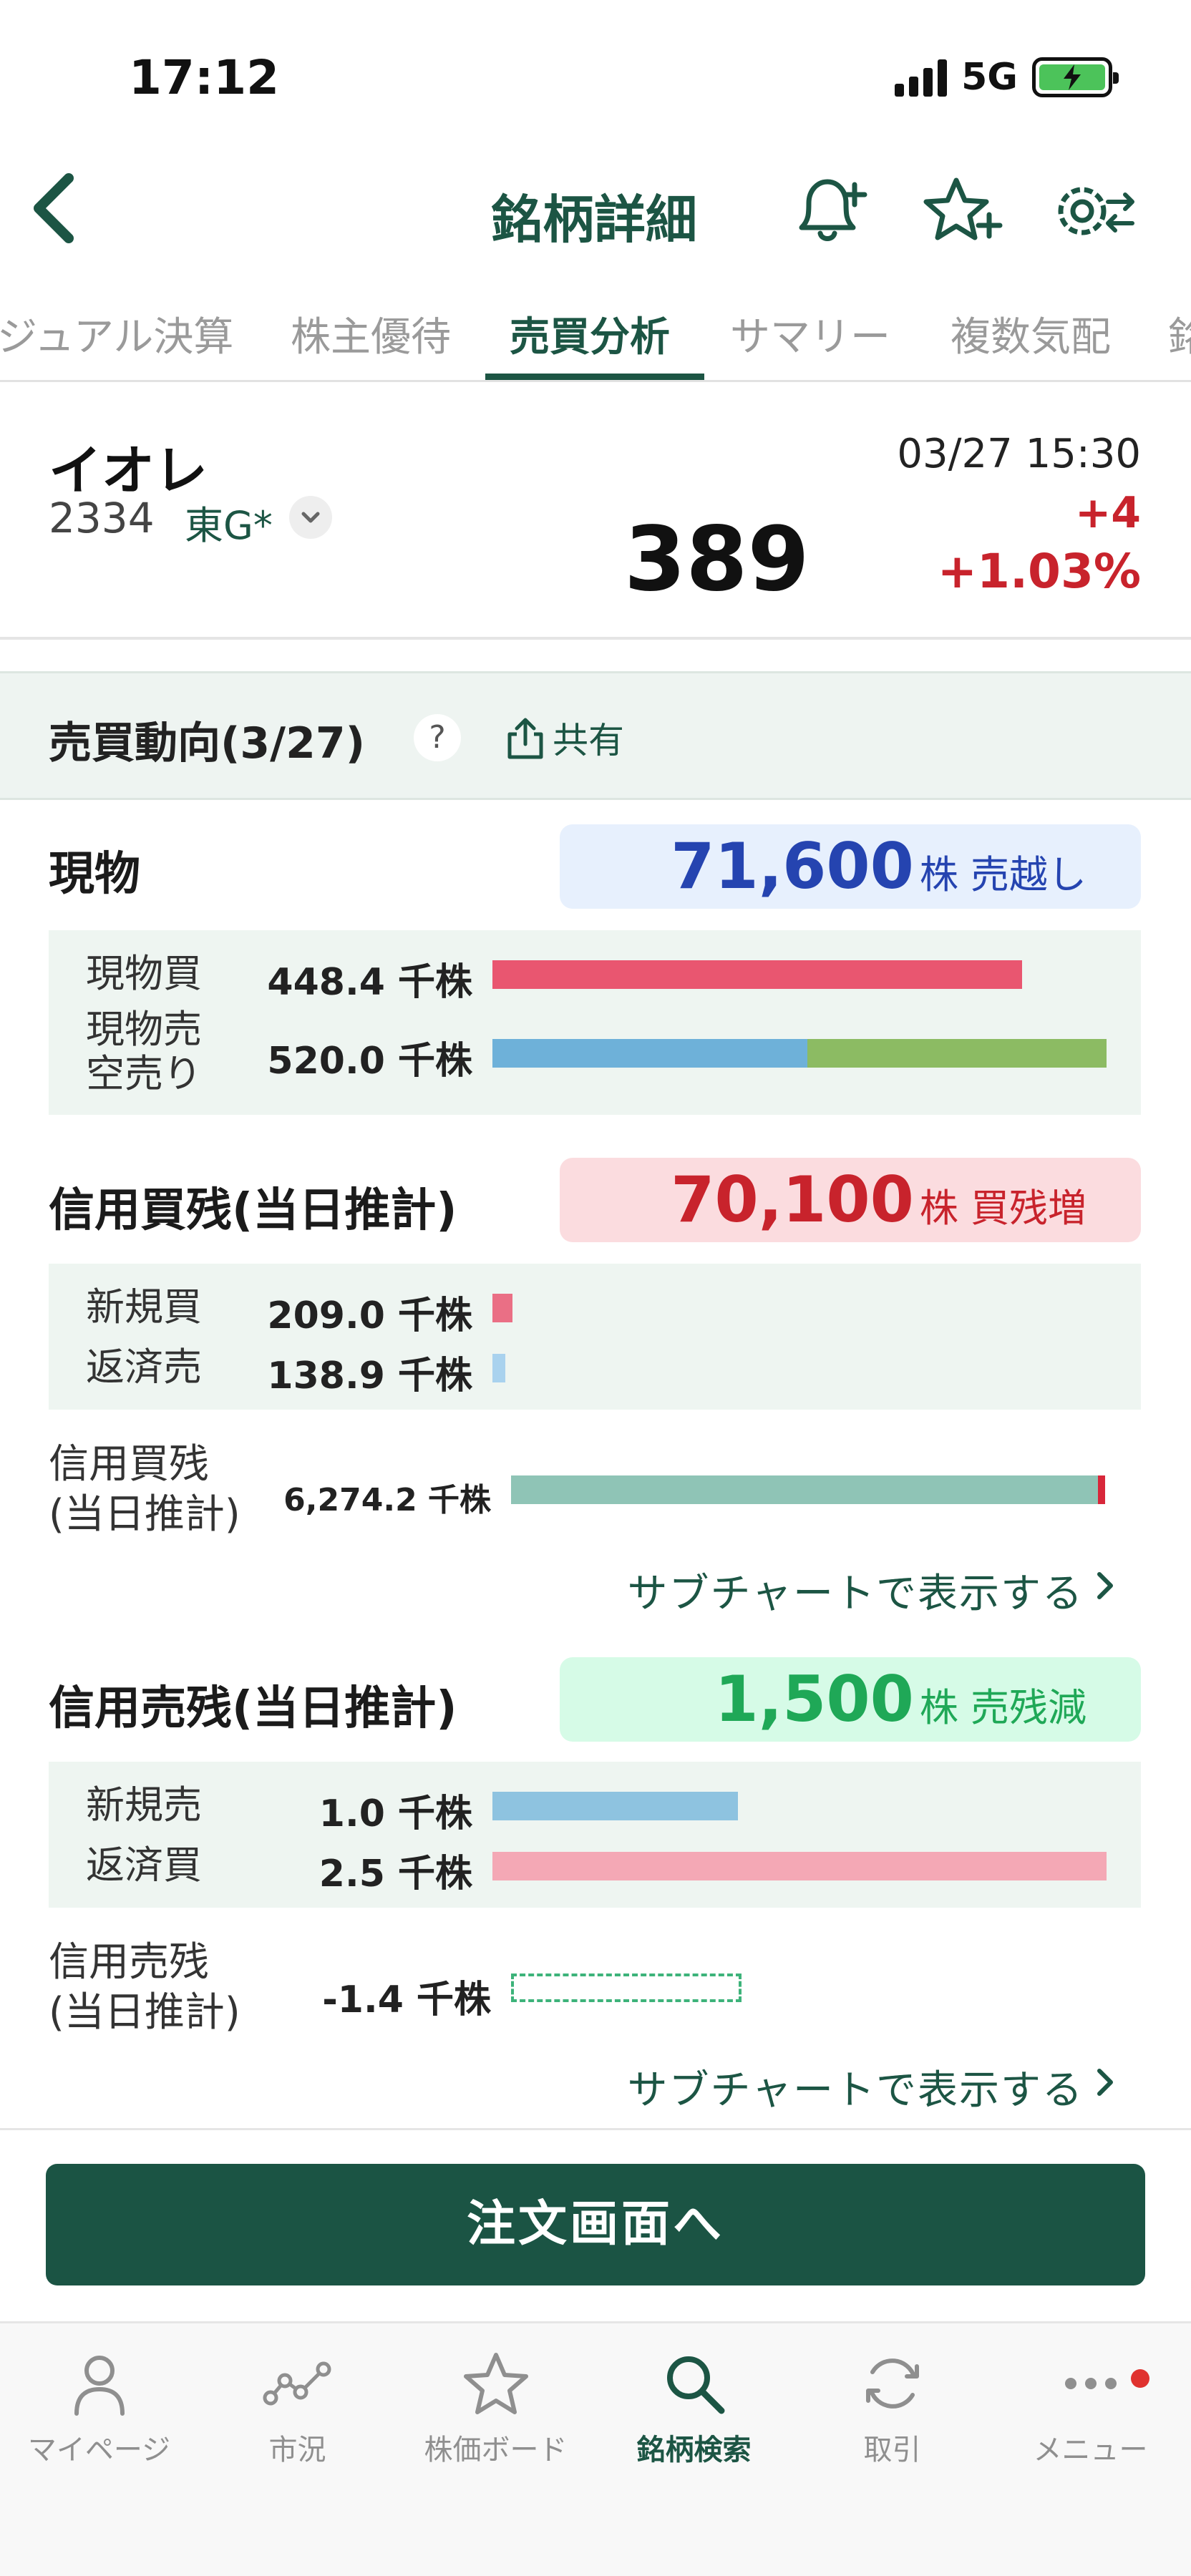 The image size is (1191, 2576). Describe the element at coordinates (1075, 77) in the screenshot. I see `battery-icon` at that location.